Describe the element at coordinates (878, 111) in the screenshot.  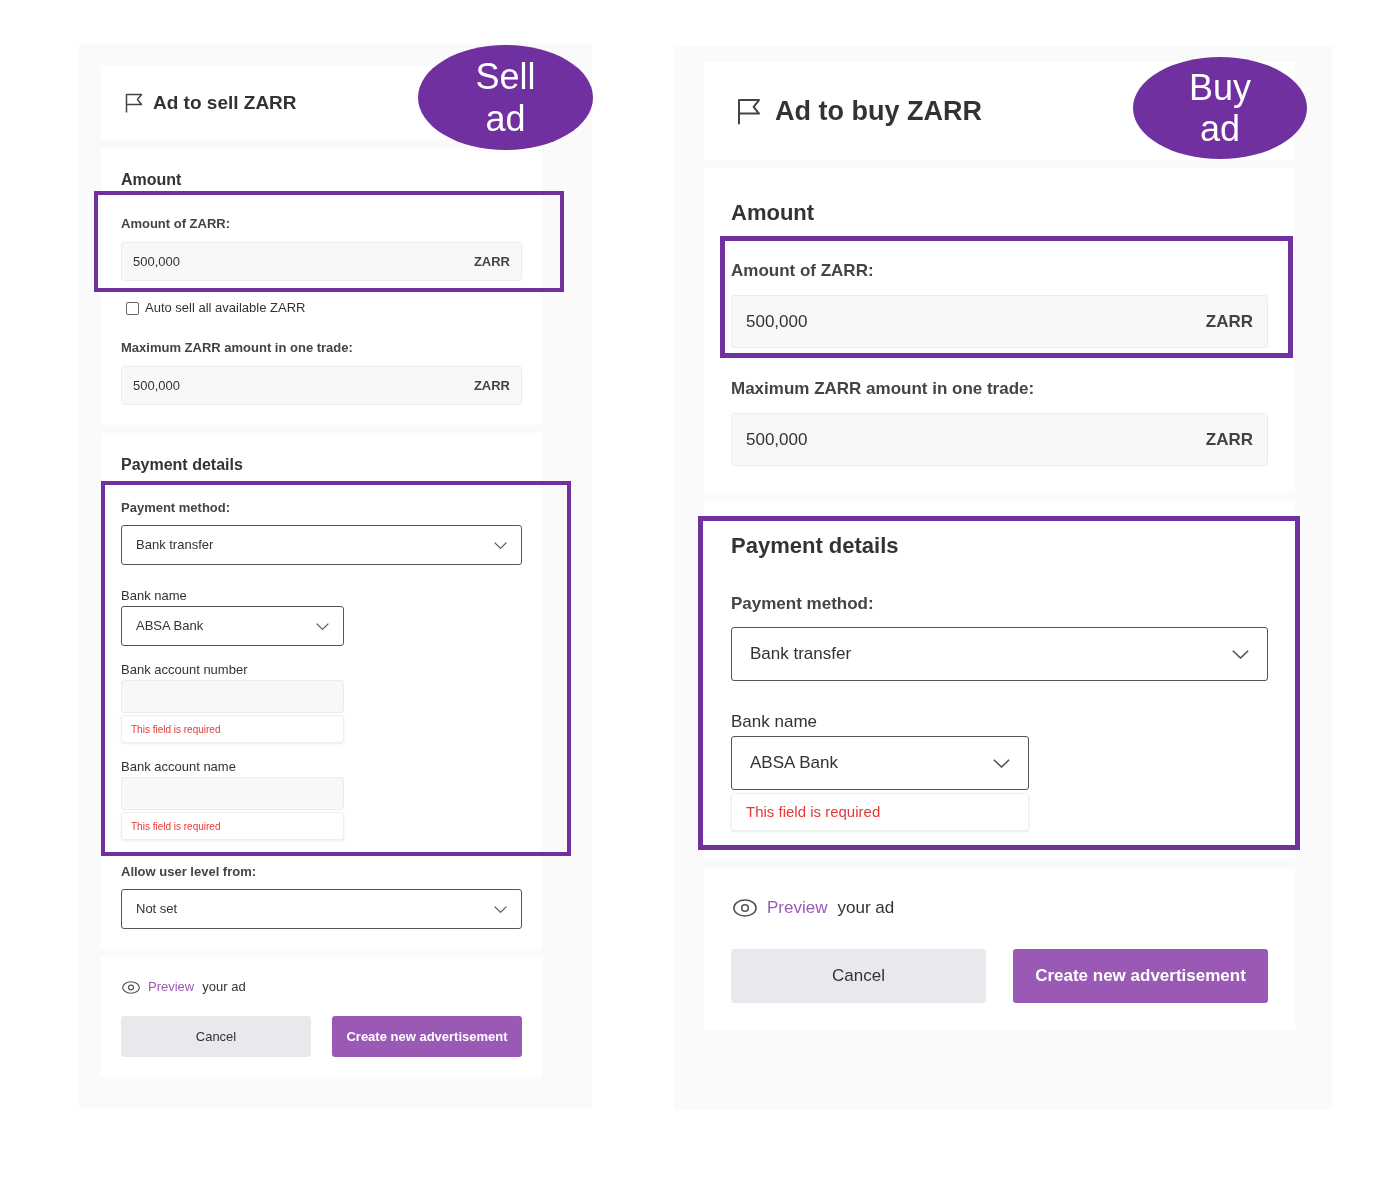
I see `ad-title: Ad to buy ZARR` at that location.